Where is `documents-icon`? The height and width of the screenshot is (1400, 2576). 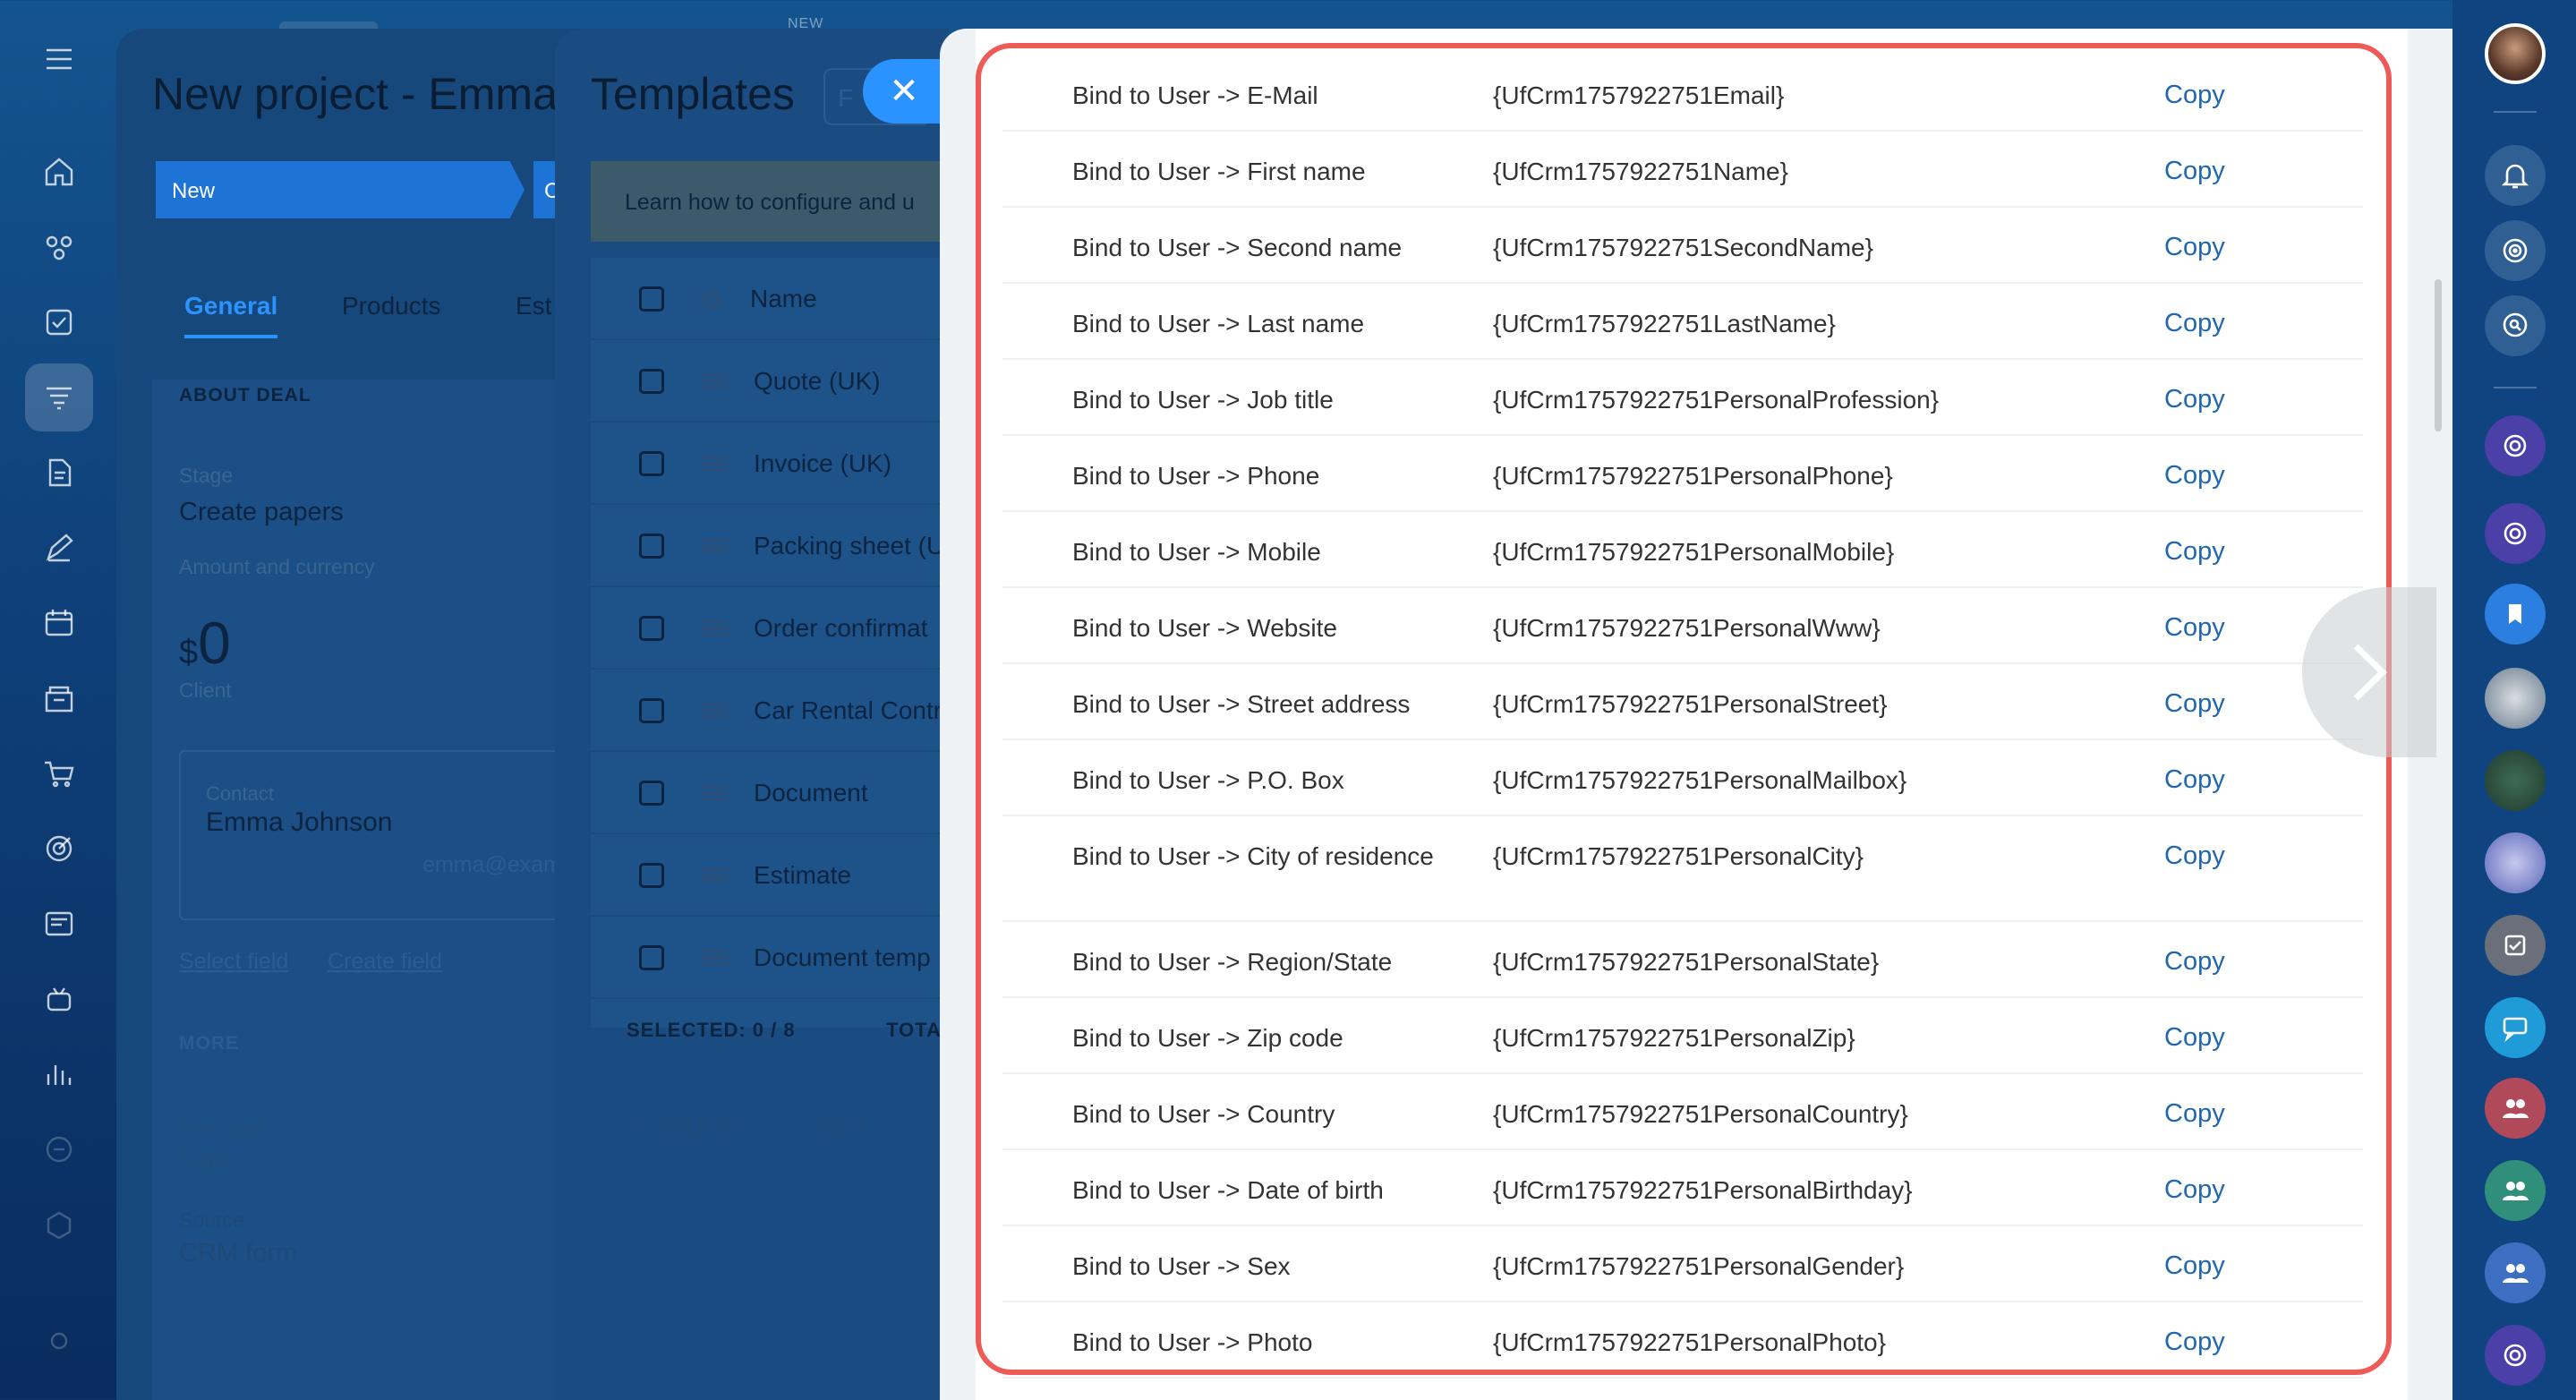
documents-icon is located at coordinates (59, 473).